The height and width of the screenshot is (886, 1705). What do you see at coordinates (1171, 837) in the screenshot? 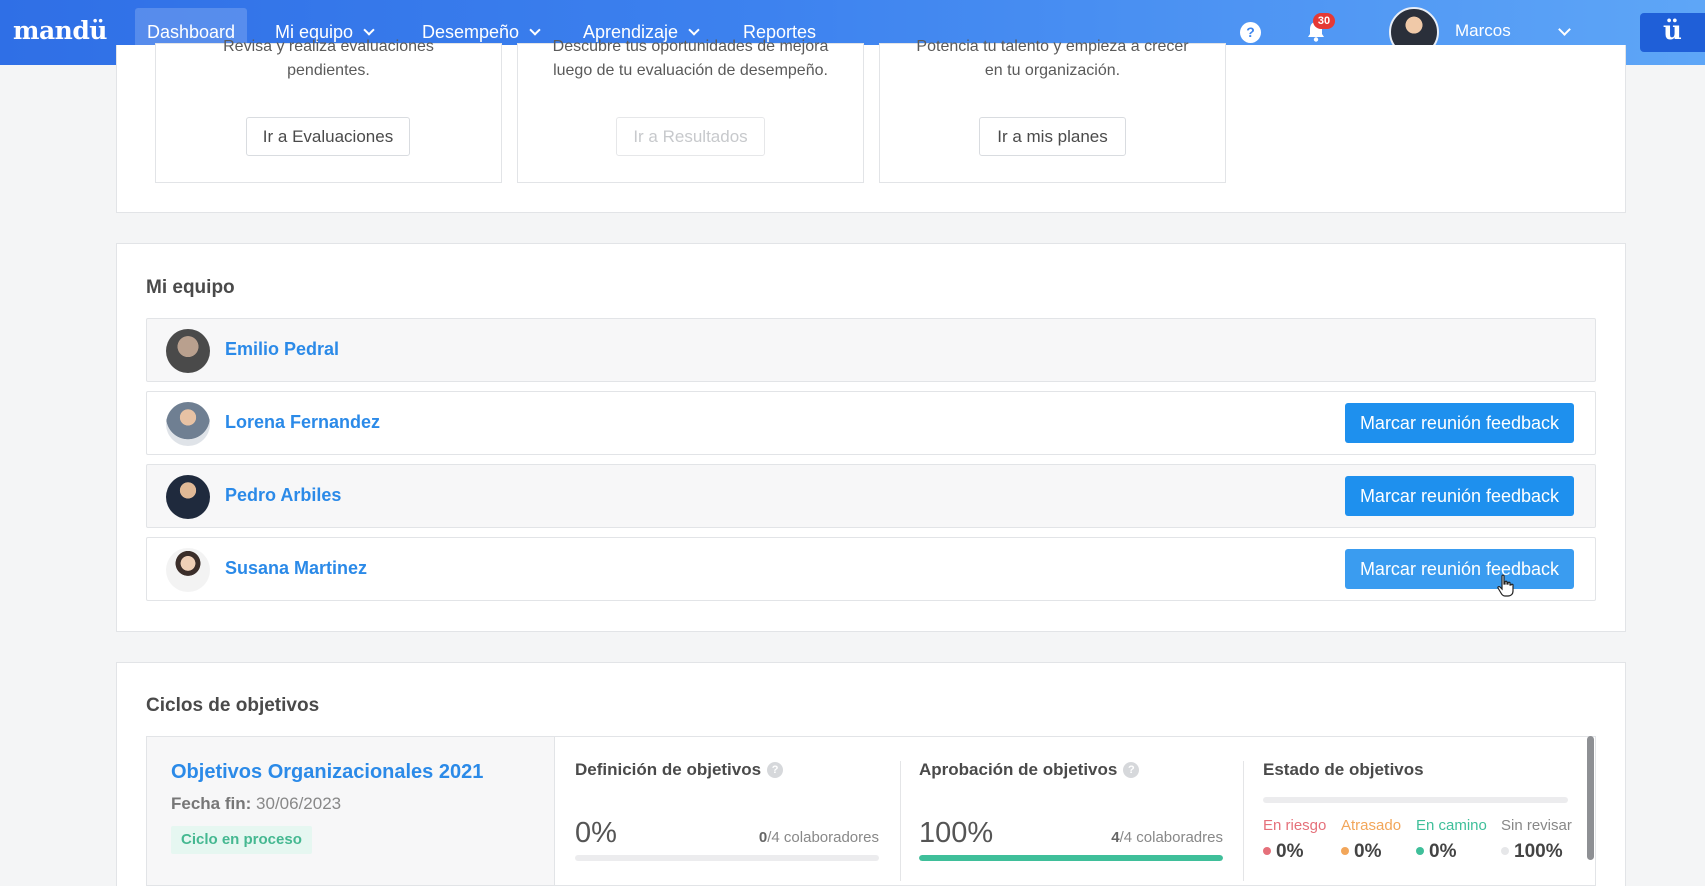
I see `aprobacion-total: /4 colaboradres` at bounding box center [1171, 837].